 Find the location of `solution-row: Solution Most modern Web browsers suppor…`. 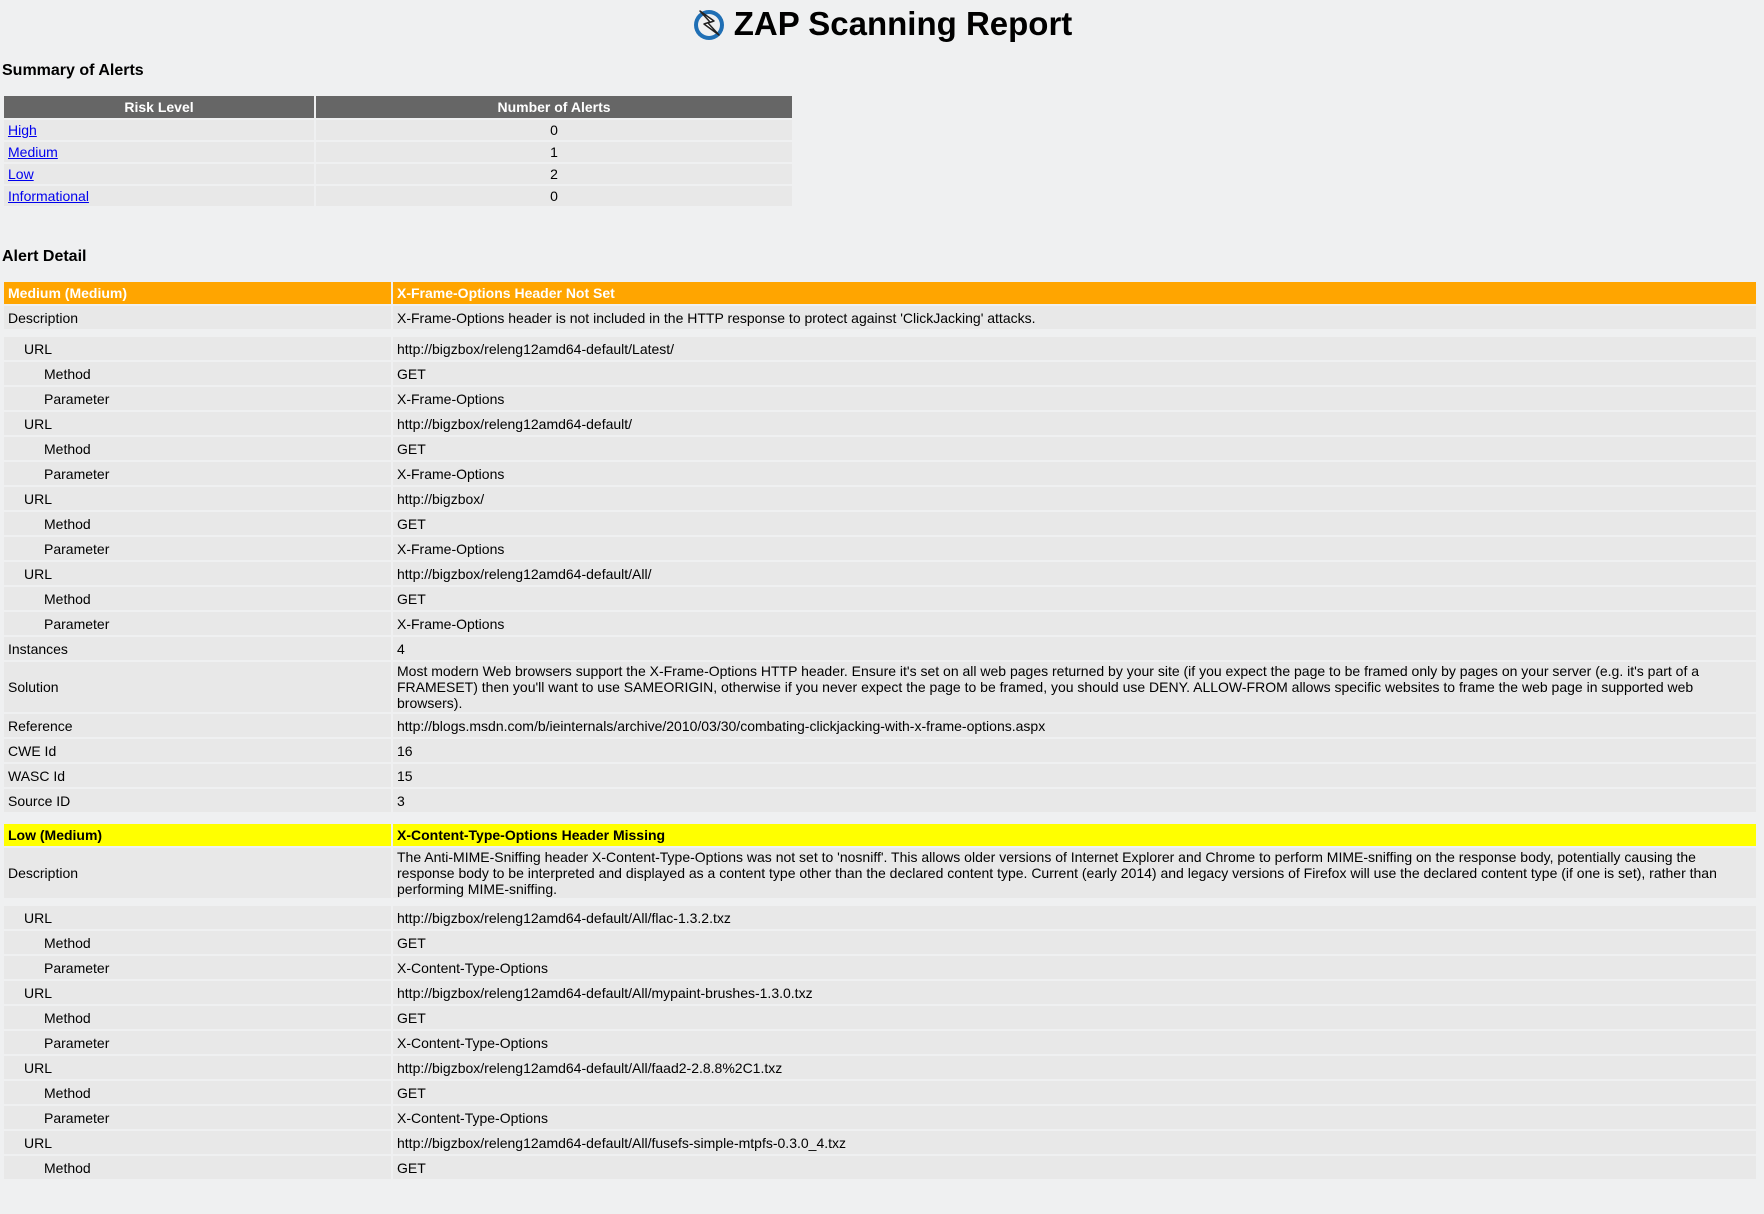

solution-row: Solution Most modern Web browsers suppor… is located at coordinates (880, 687).